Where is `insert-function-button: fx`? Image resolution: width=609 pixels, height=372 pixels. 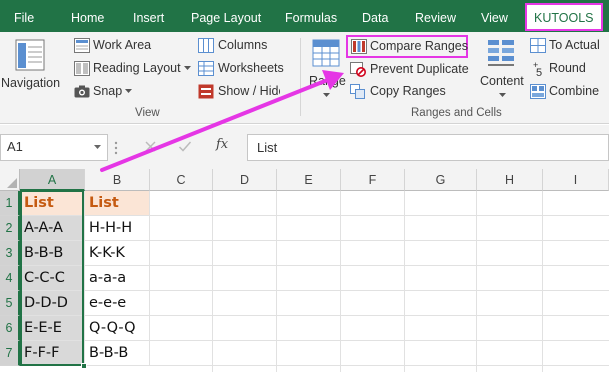 insert-function-button: fx is located at coordinates (222, 144).